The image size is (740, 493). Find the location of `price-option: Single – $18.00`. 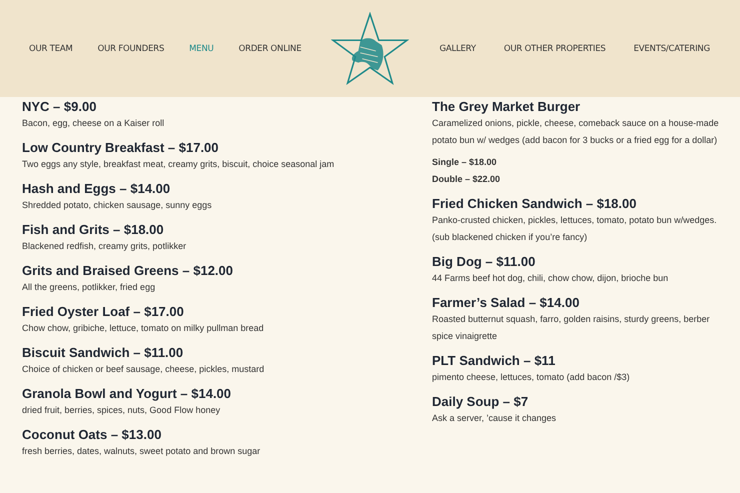

price-option: Single – $18.00 is located at coordinates (464, 162).